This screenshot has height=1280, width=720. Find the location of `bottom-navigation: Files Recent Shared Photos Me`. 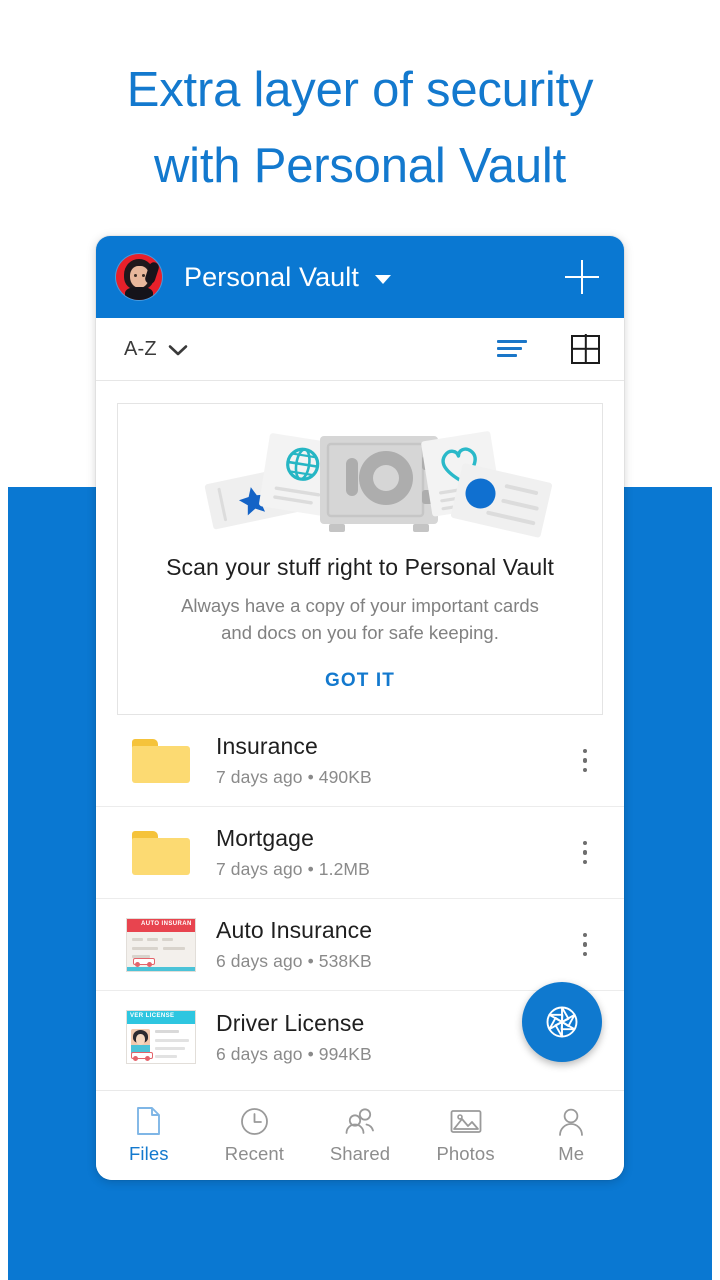

bottom-navigation: Files Recent Shared Photos Me is located at coordinates (360, 1135).